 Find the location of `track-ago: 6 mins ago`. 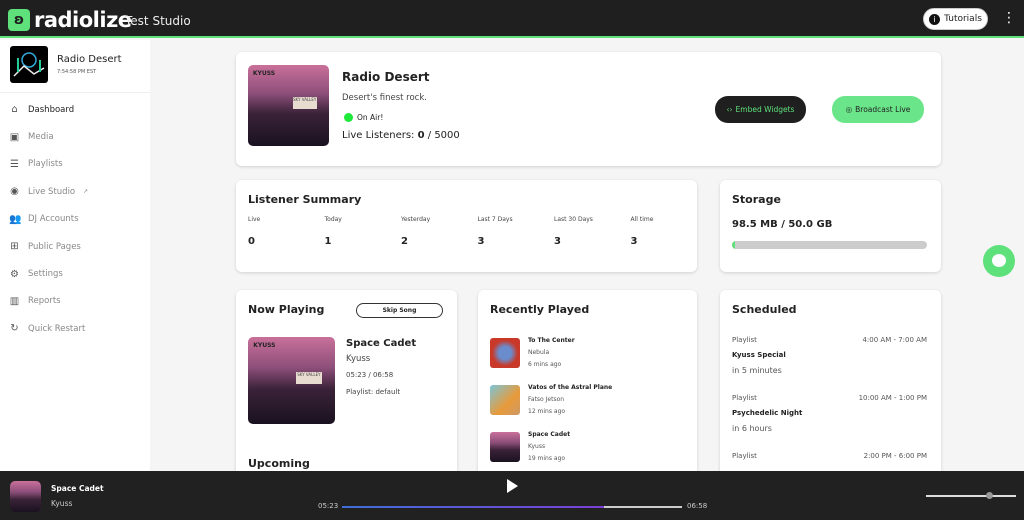

track-ago: 6 mins ago is located at coordinates (545, 364).